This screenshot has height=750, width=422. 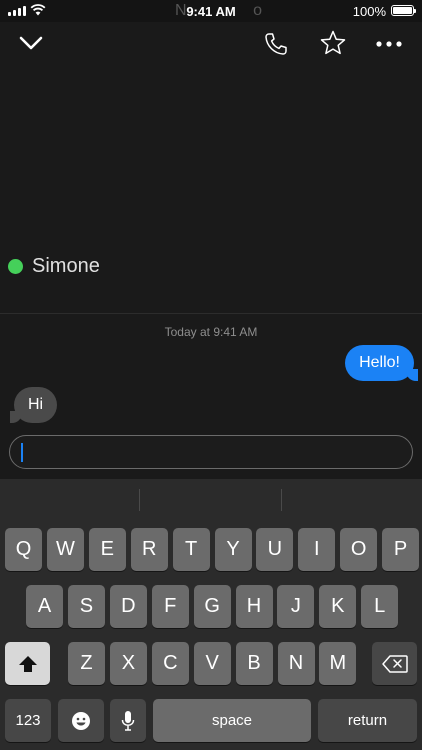 What do you see at coordinates (128, 663) in the screenshot?
I see `key-x: X` at bounding box center [128, 663].